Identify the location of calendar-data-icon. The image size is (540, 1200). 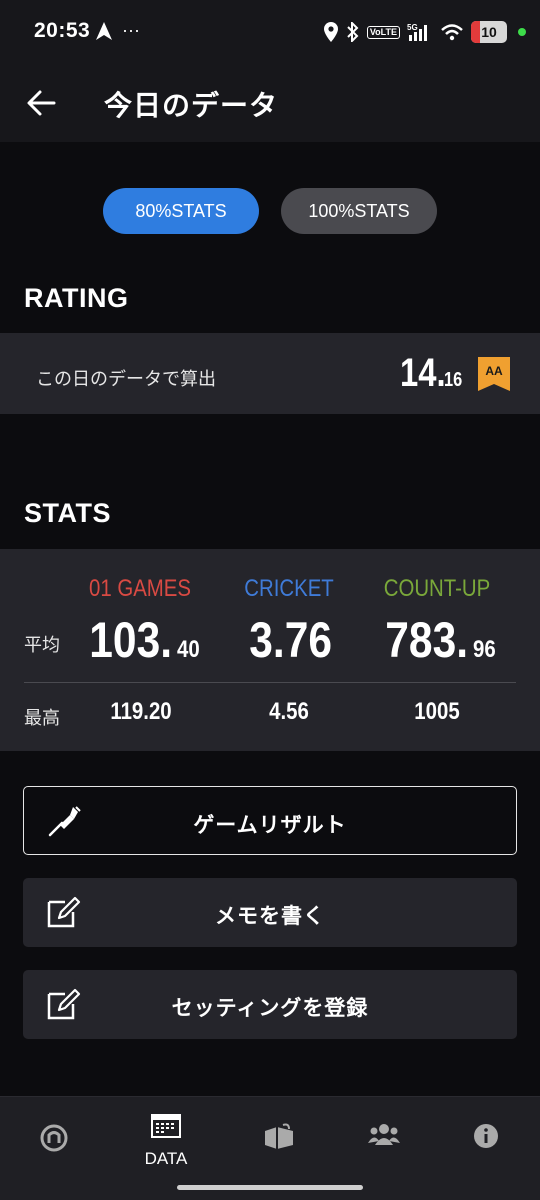
(166, 1126).